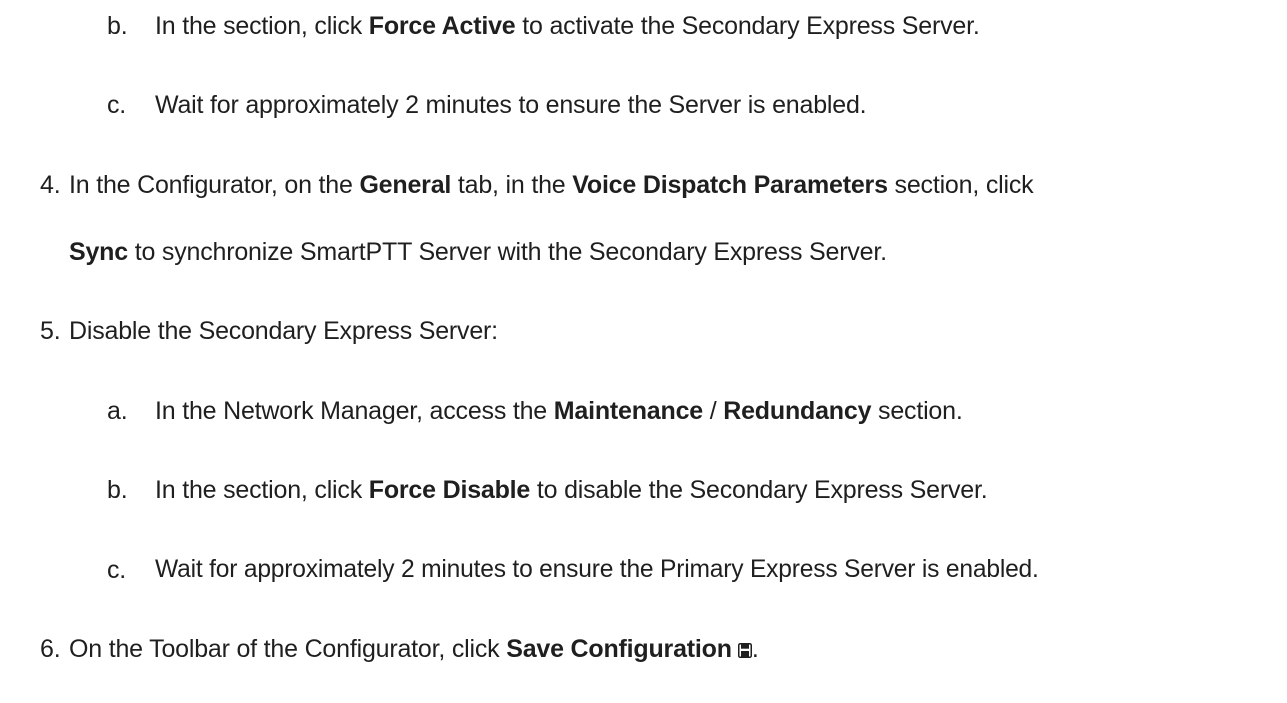  I want to click on step-marker: 4., so click(50, 185).